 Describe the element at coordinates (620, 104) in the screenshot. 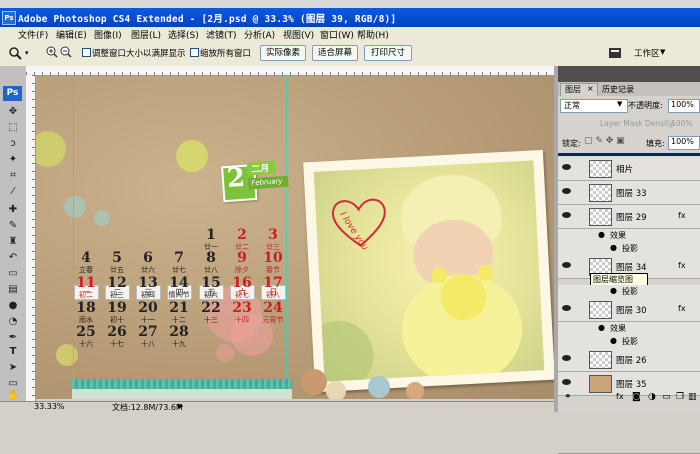

I see `chevron-down-icon: ▼` at that location.